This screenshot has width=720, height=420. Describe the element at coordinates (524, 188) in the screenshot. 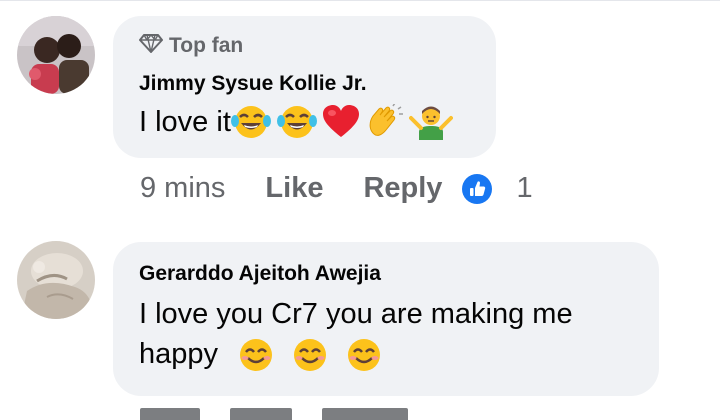

I see `reaction-count: 1` at that location.